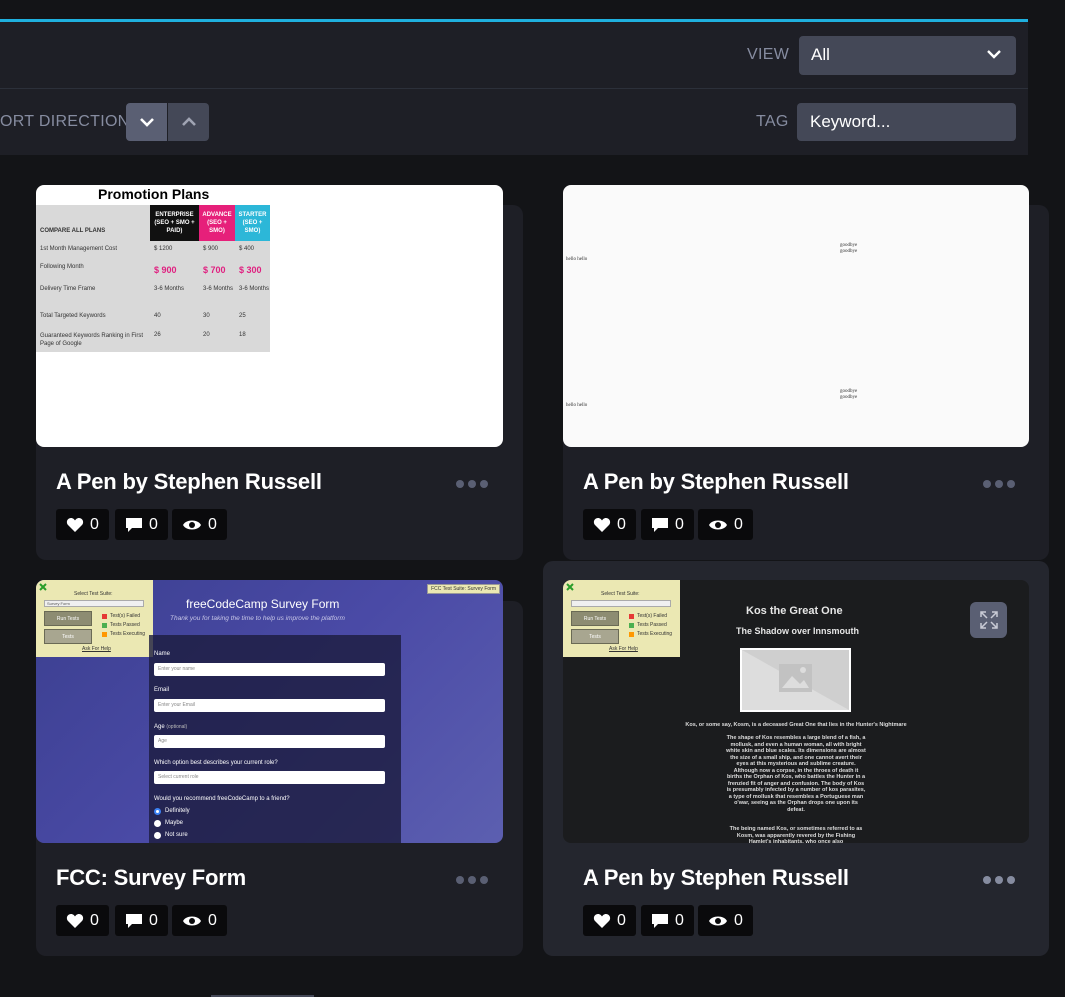 Image resolution: width=1065 pixels, height=997 pixels. What do you see at coordinates (157, 335) in the screenshot?
I see `row-value: 26` at bounding box center [157, 335].